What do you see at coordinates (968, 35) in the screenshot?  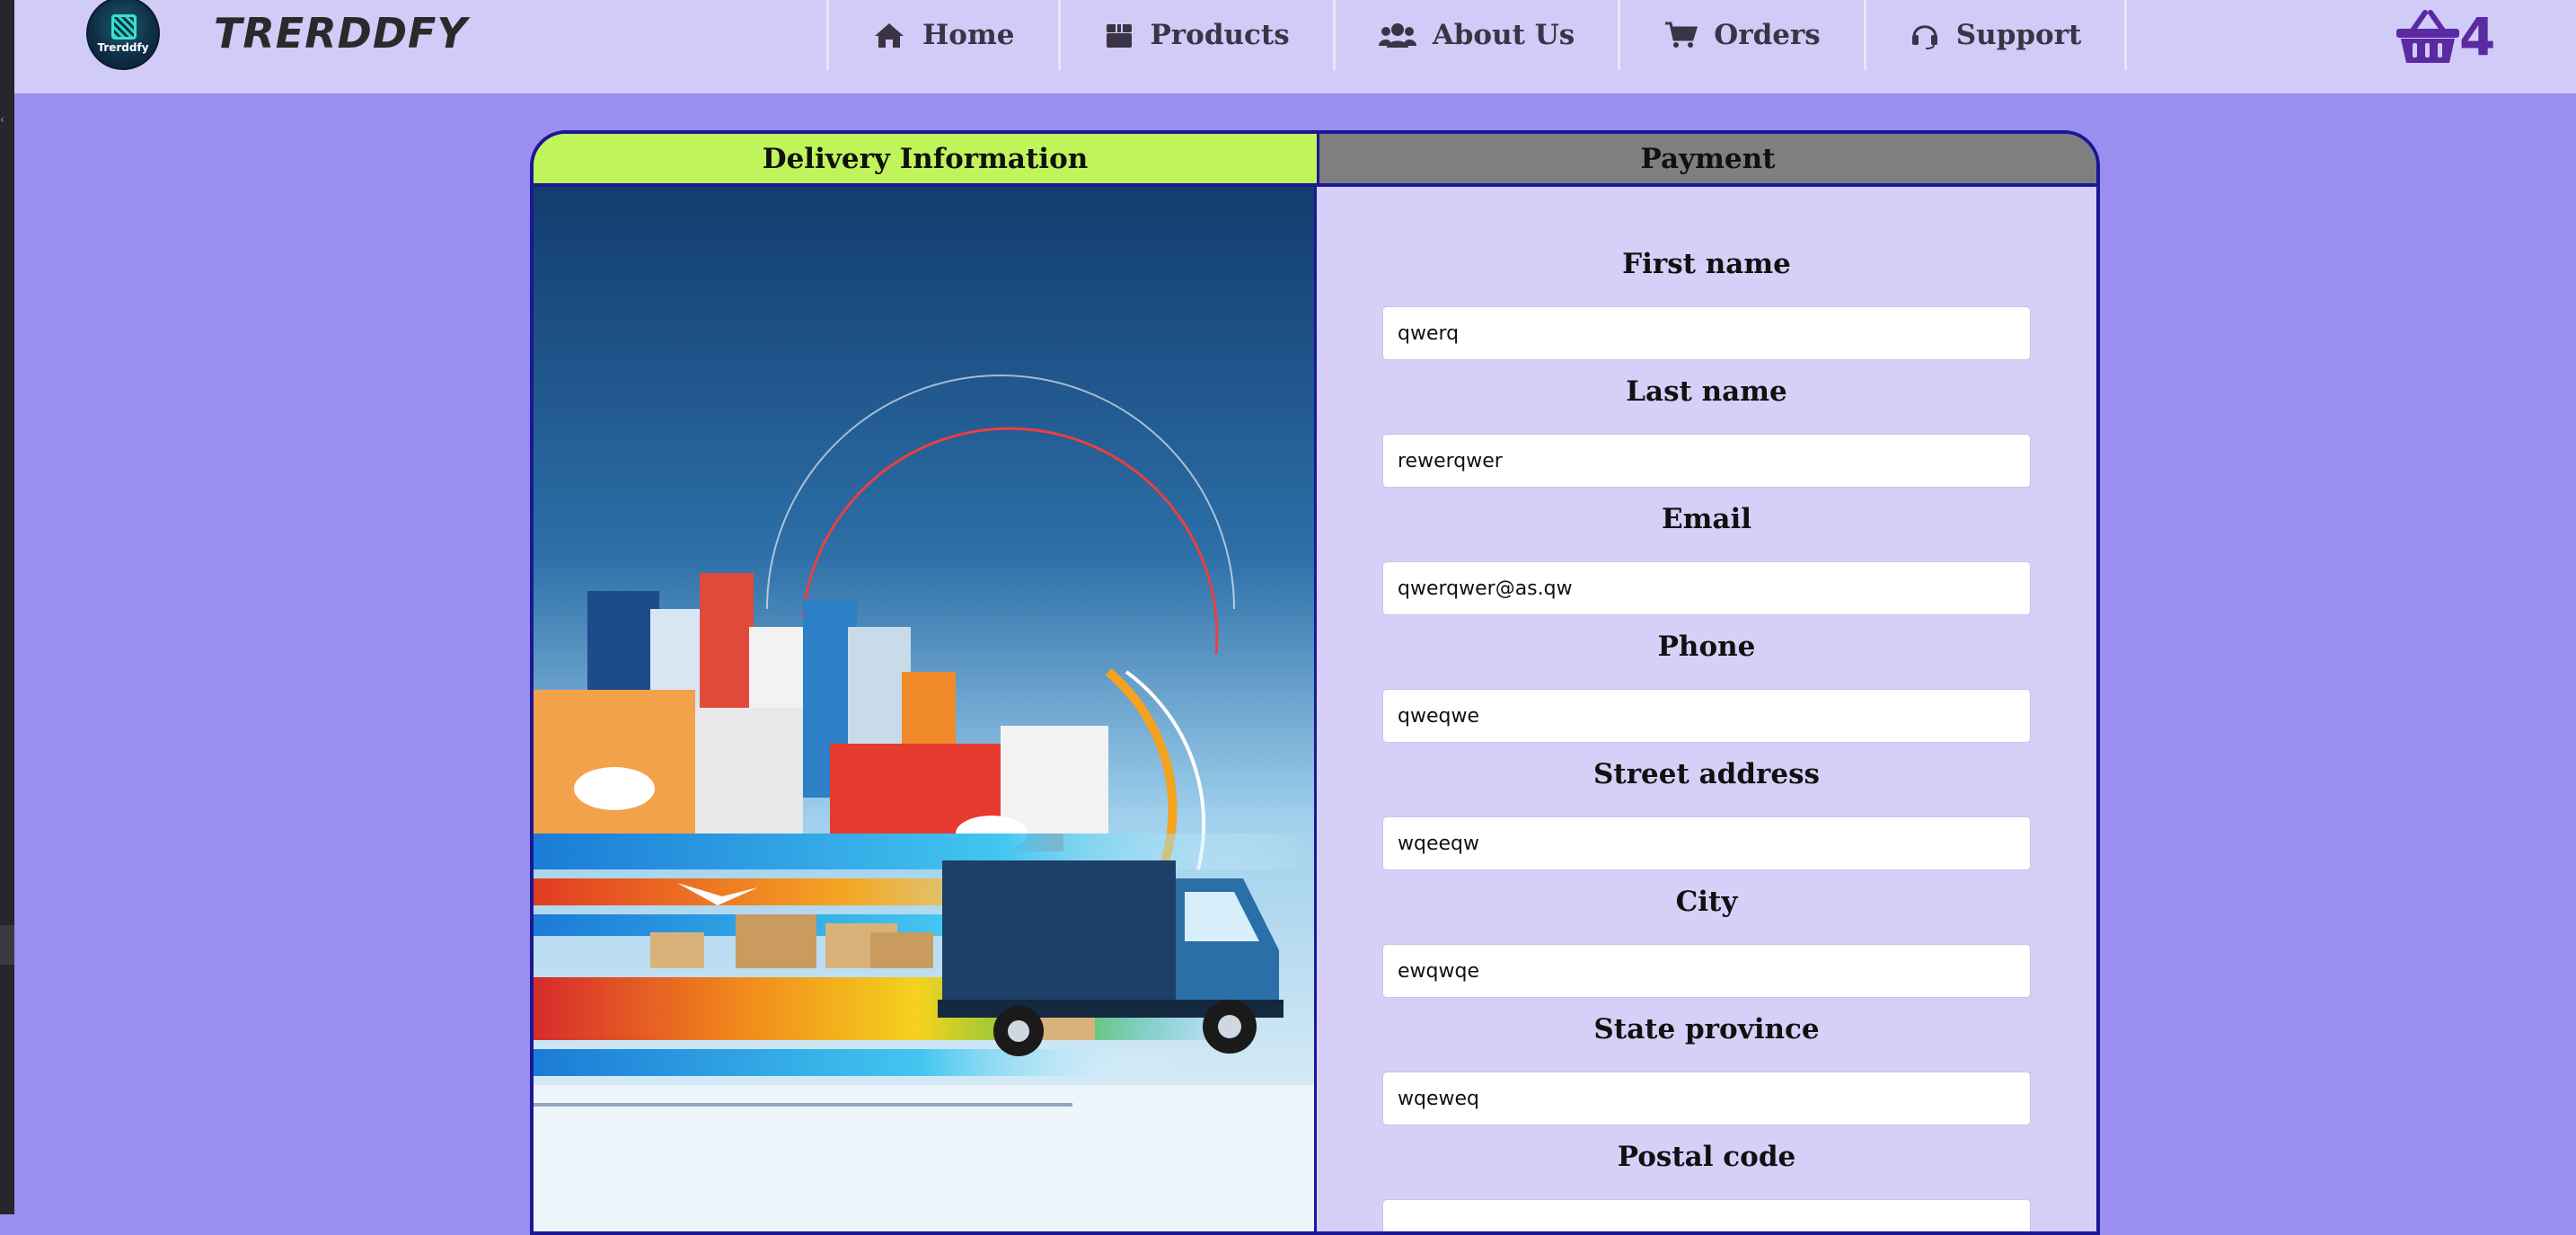 I see `nav-label-home: Home` at bounding box center [968, 35].